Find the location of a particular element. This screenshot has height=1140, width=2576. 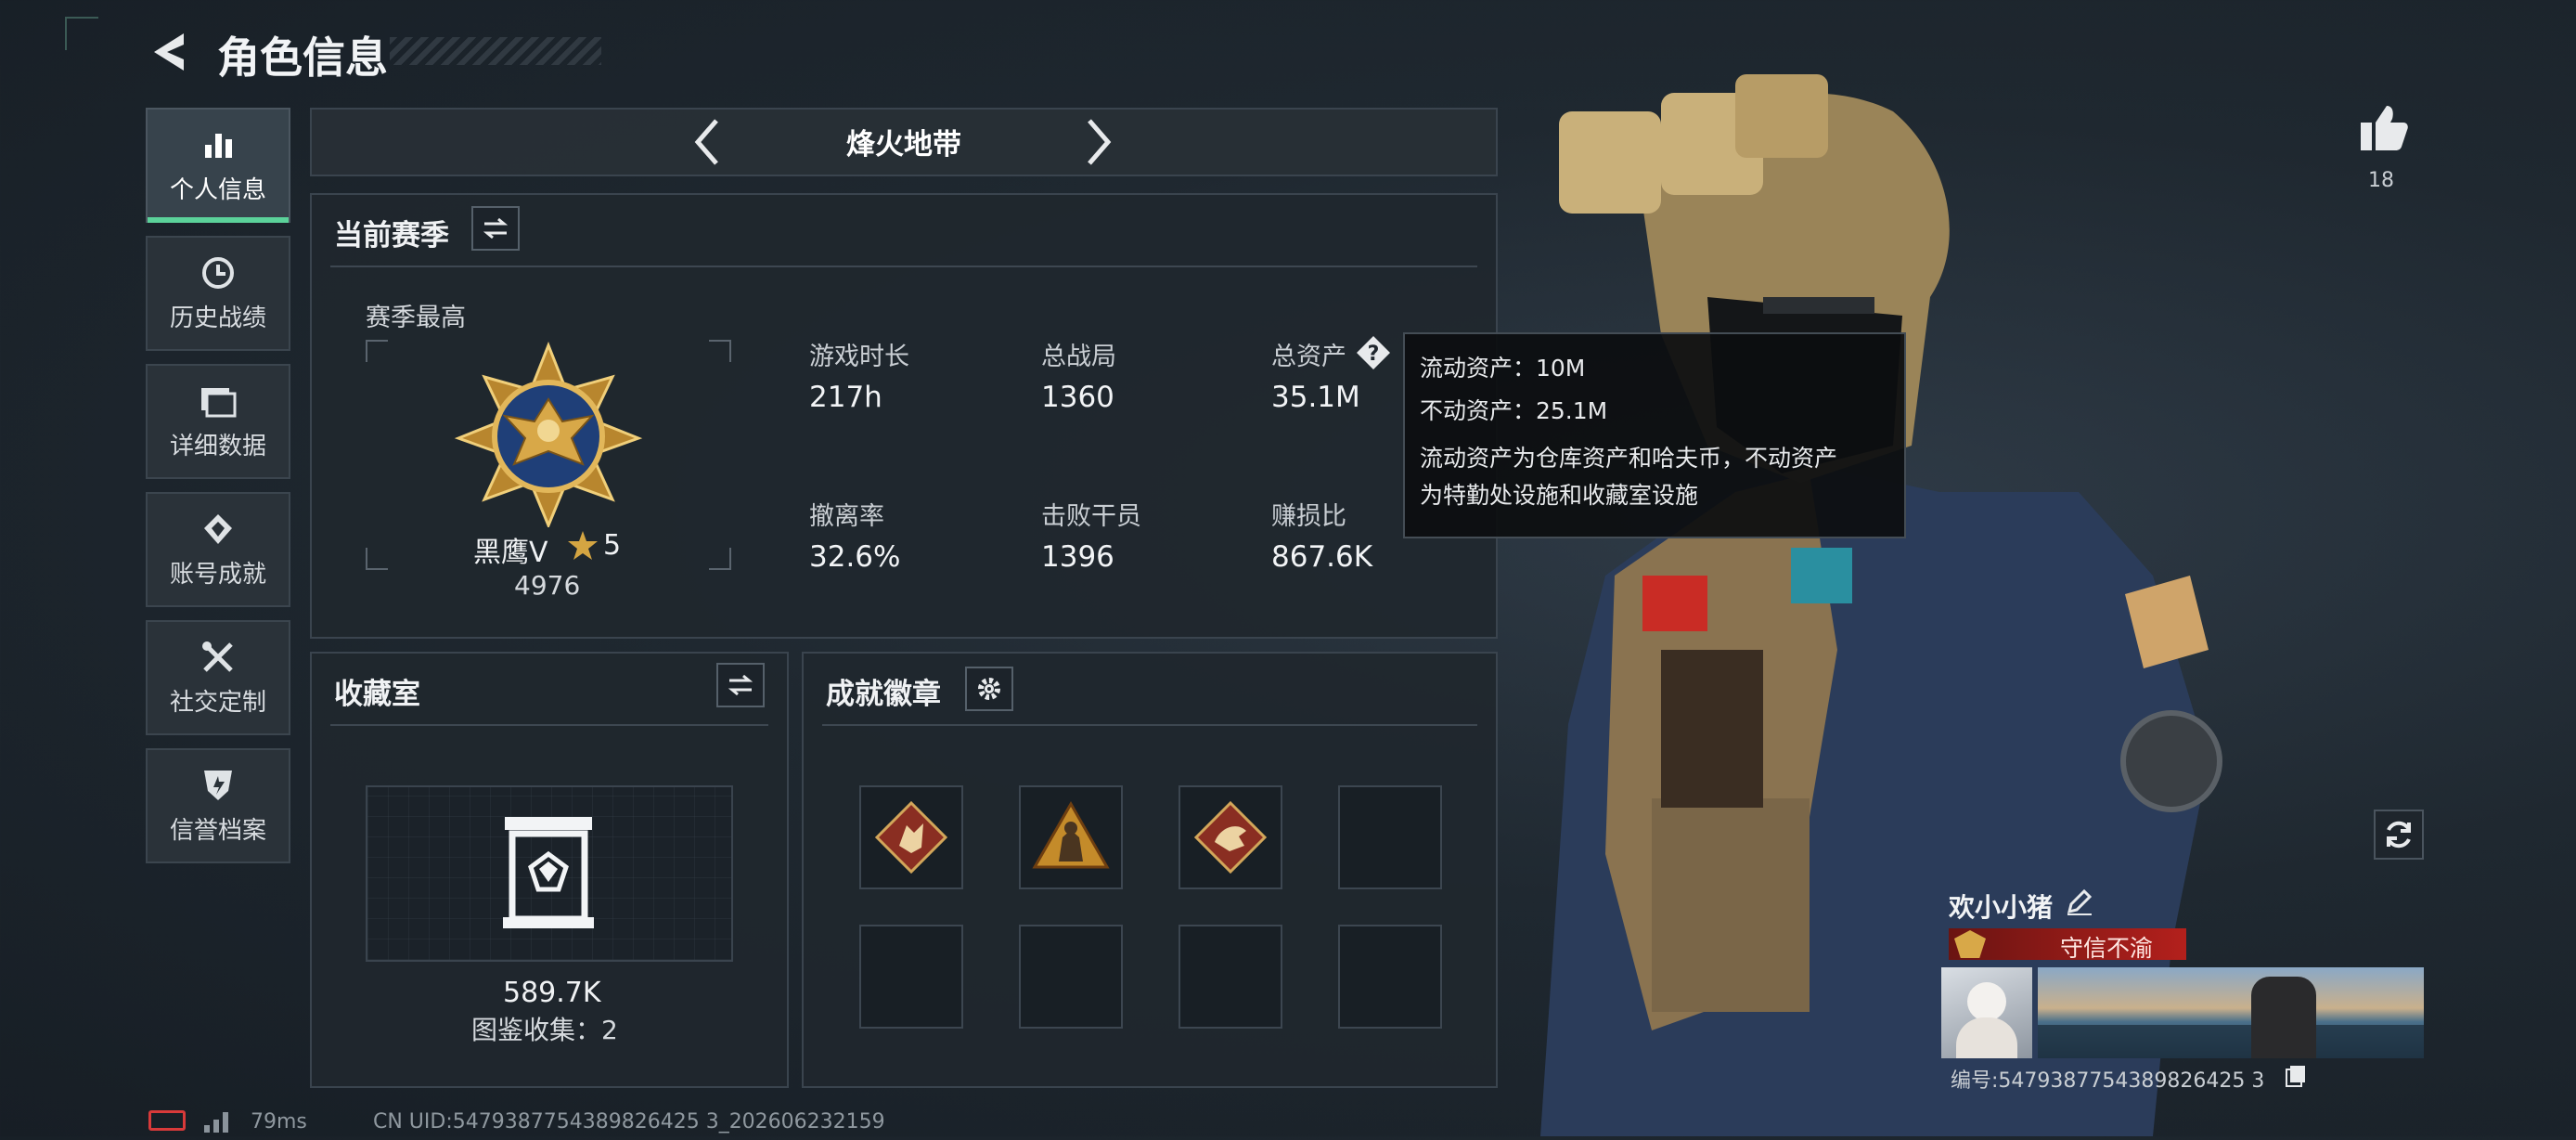

stat-label-extraction-rate: 撤离率 is located at coordinates (846, 516).